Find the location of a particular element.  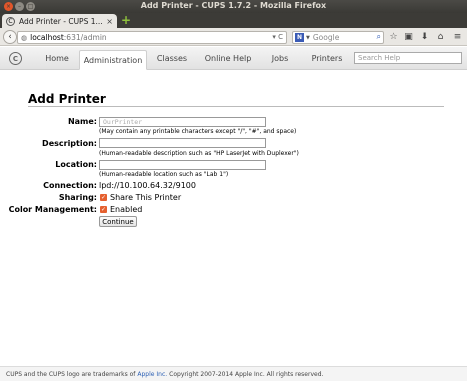

name-input: OurPrinter is located at coordinates (182, 122).